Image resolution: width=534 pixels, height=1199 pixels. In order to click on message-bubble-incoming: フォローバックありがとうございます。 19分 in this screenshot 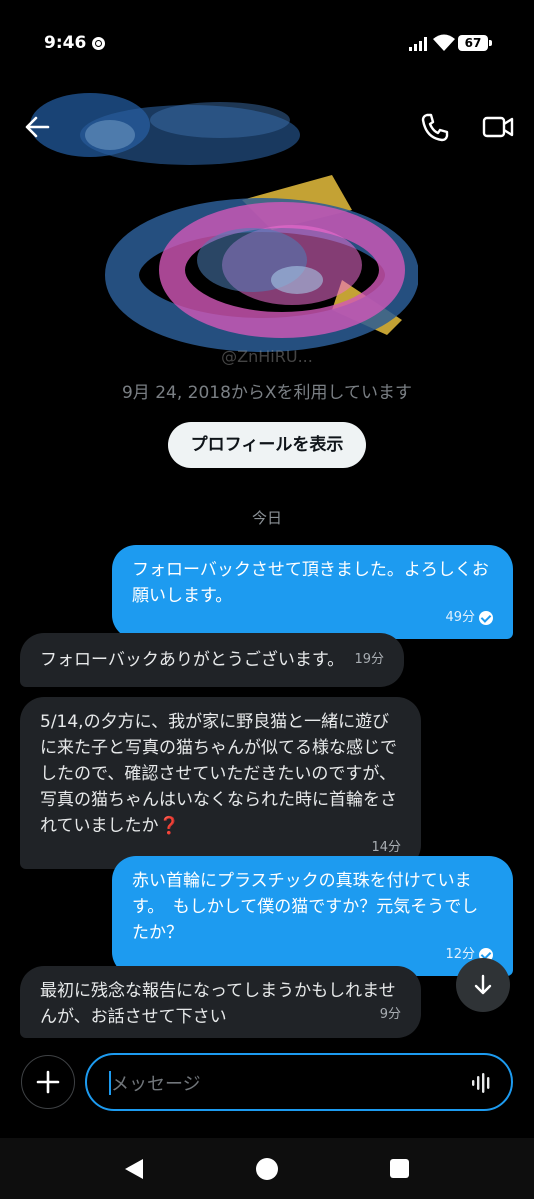, I will do `click(212, 660)`.